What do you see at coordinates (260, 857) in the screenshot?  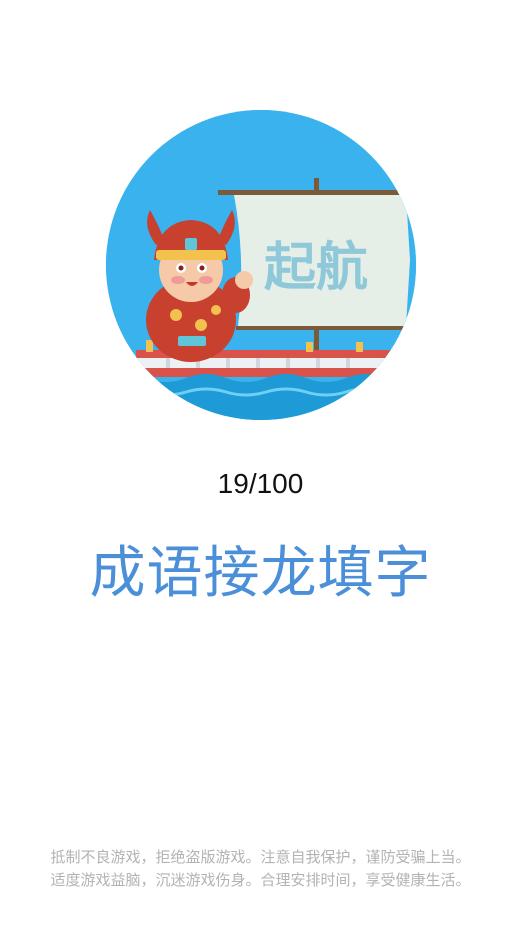 I see `notice-line-1: 抵制不良游戏，拒绝盗版游戏。注意自我保护，谨防受骗上当。` at bounding box center [260, 857].